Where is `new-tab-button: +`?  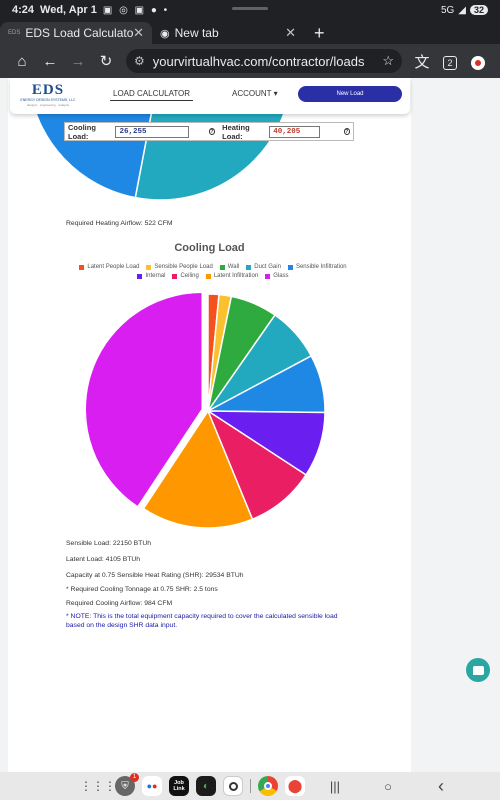 new-tab-button: + is located at coordinates (319, 33).